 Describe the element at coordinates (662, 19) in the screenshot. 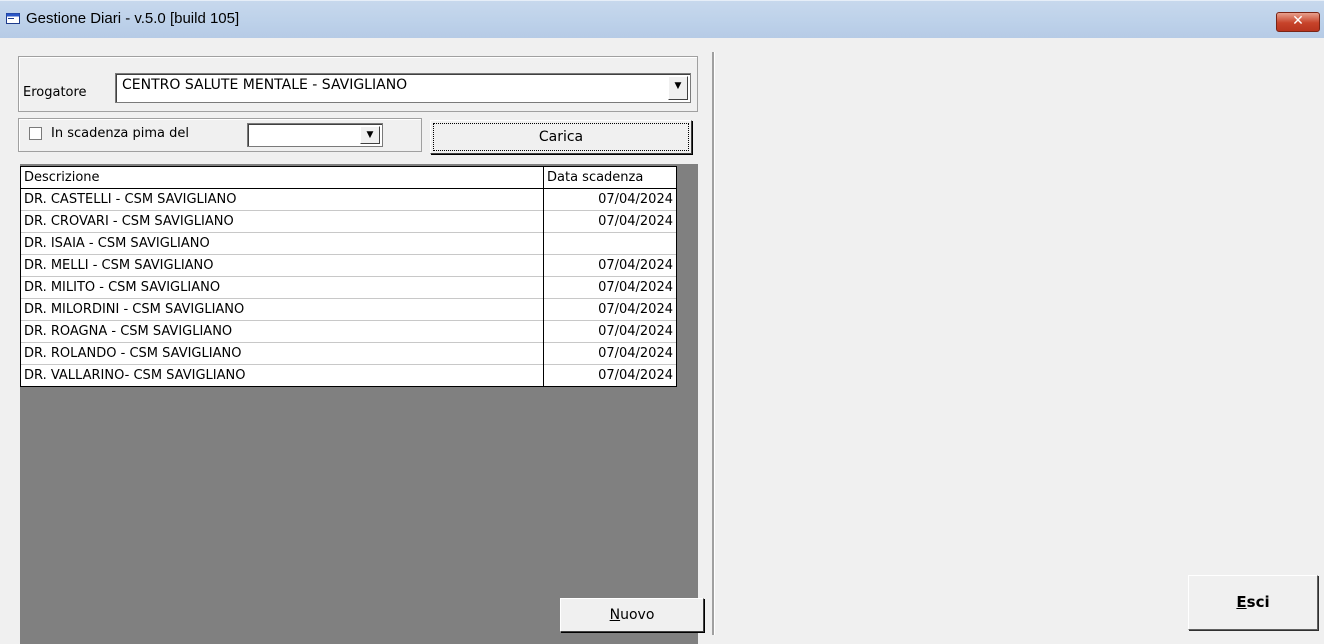

I see `title-bar: Gestione Diari - v.5.0 [build 105] ✕` at that location.